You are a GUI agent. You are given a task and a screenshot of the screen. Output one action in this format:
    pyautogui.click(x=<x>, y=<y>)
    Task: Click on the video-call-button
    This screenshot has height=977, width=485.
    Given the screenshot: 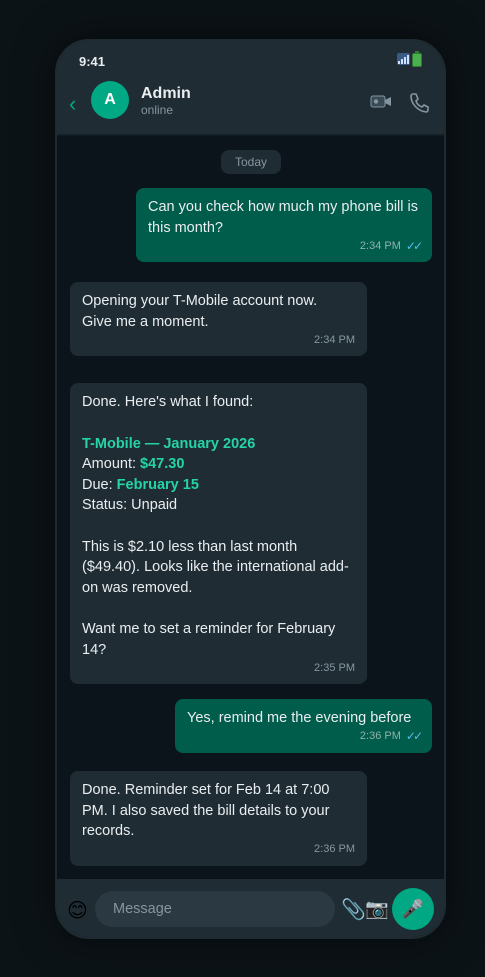 What is the action you would take?
    pyautogui.click(x=381, y=101)
    